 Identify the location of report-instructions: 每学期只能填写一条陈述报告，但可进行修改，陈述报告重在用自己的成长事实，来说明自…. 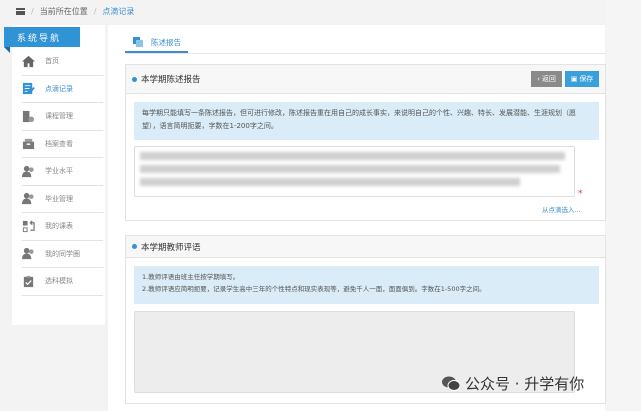
(366, 121).